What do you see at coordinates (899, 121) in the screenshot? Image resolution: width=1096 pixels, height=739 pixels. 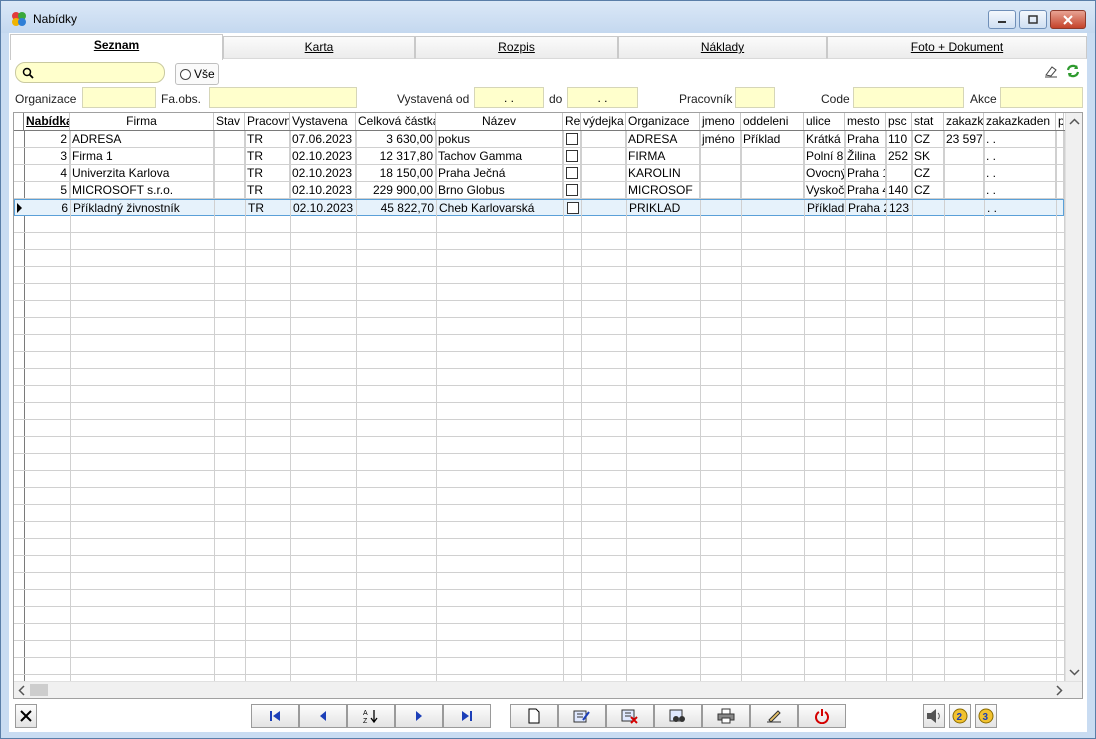 I see `column-header-psc: psc` at bounding box center [899, 121].